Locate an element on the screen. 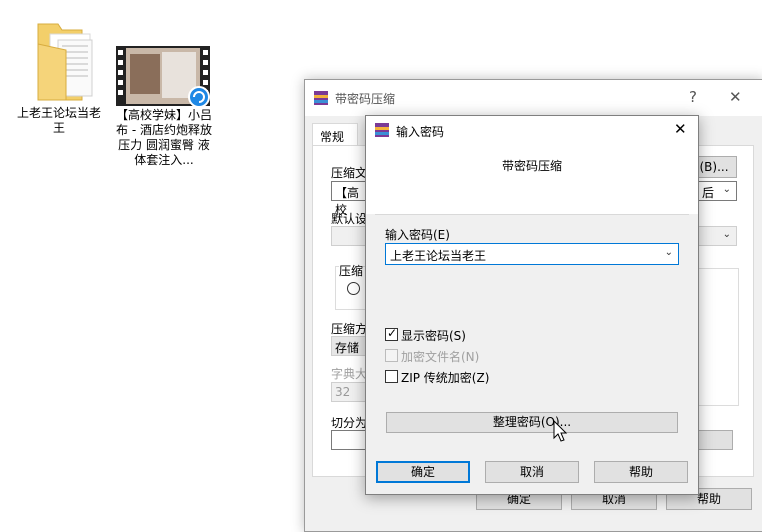 This screenshot has width=762, height=532. help-button: 帮助 is located at coordinates (641, 472).